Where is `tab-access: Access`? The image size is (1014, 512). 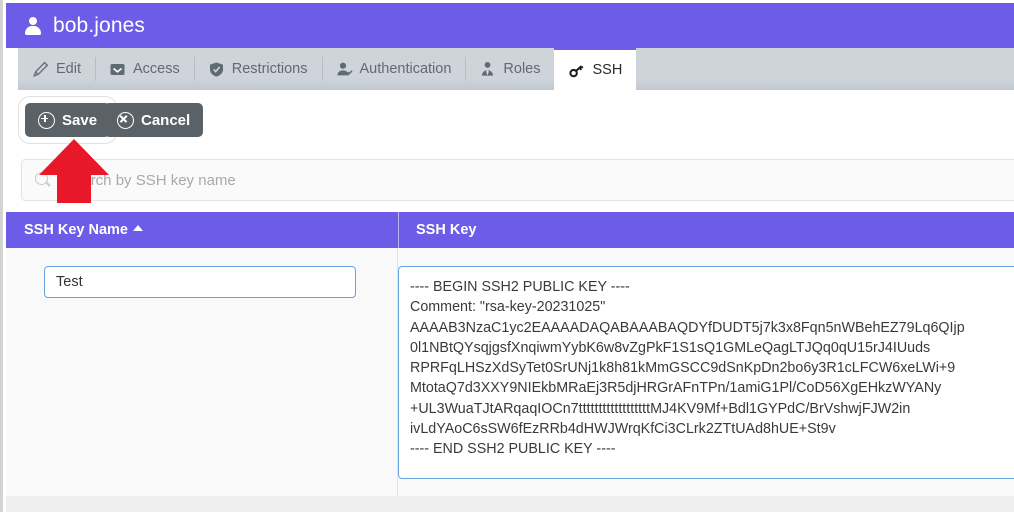
tab-access: Access is located at coordinates (144, 69).